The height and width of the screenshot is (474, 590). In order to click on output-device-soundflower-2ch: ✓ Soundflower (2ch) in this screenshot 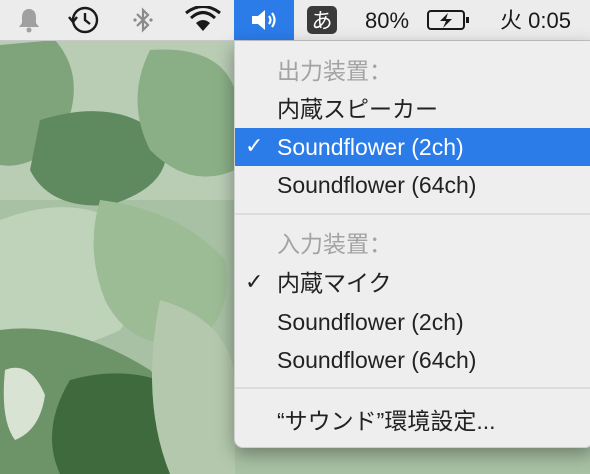, I will do `click(412, 147)`.